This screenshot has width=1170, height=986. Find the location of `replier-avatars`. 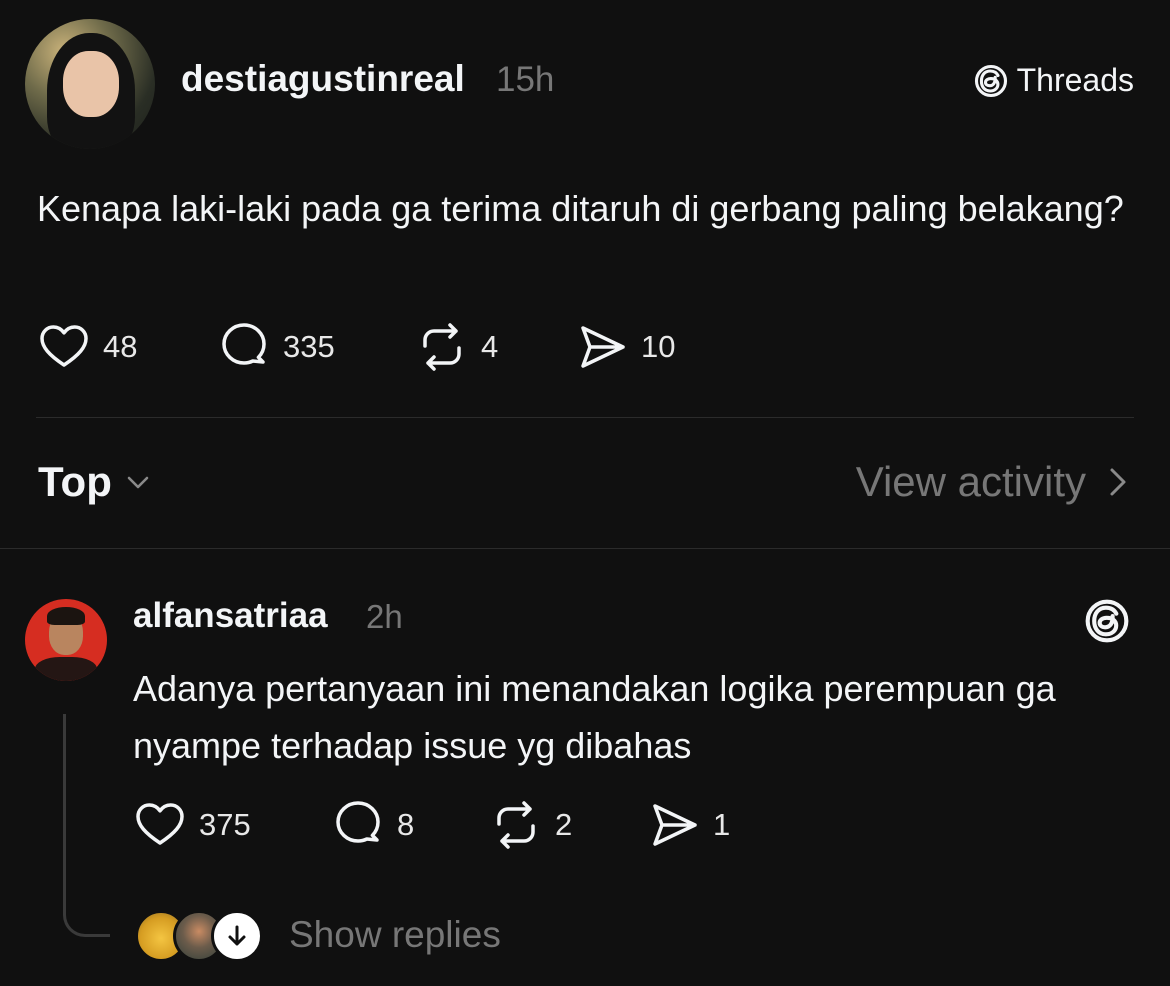

replier-avatars is located at coordinates (199, 936).